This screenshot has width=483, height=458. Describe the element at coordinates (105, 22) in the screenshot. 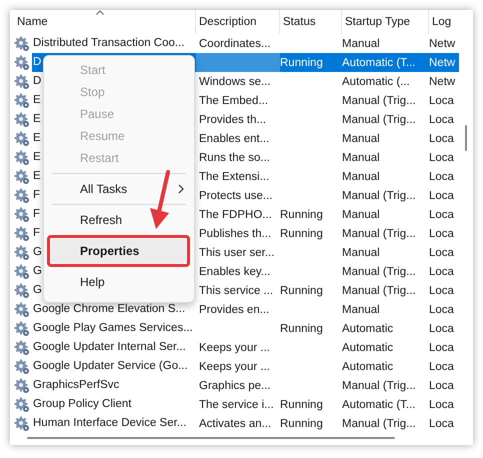

I see `column-header: Name` at that location.